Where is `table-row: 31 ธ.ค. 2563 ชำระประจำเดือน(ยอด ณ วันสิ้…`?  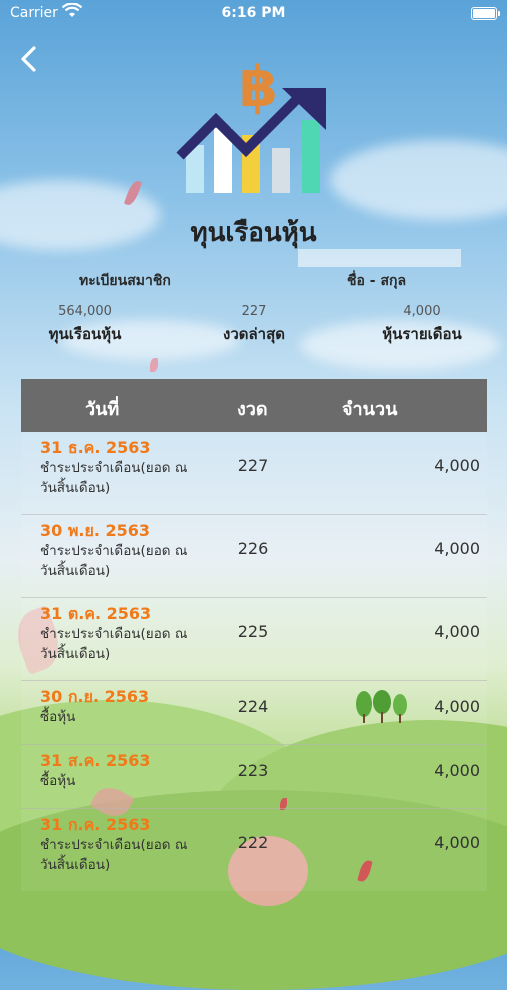
table-row: 31 ธ.ค. 2563 ชำระประจำเดือน(ยอด ณ วันสิ้… is located at coordinates (254, 473).